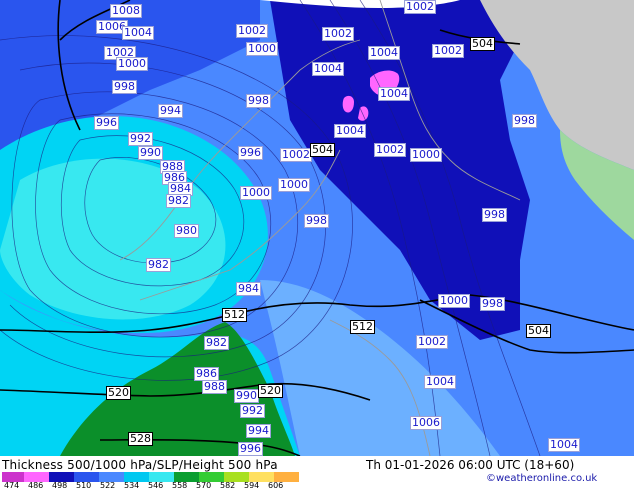  I want to click on legend-tick: 606, so click(276, 485).